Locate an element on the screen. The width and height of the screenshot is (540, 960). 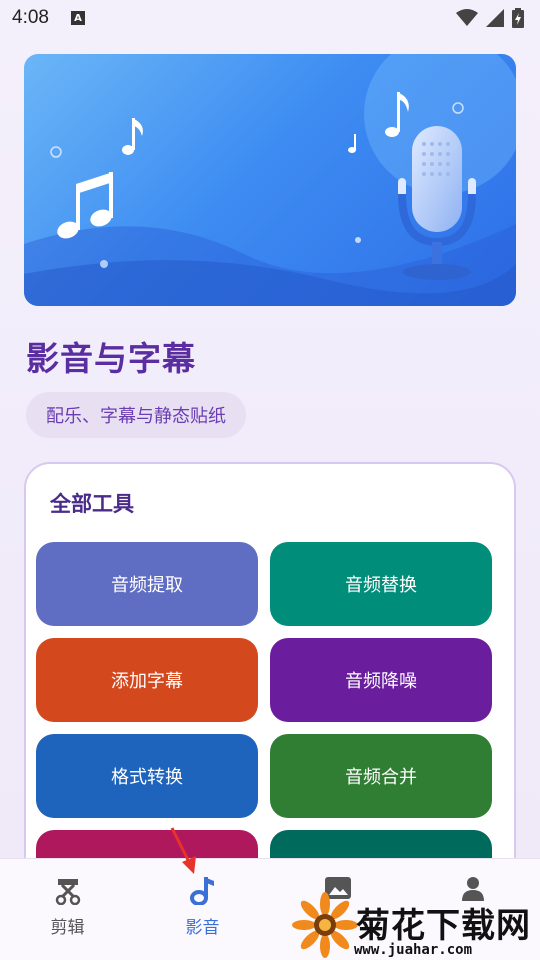
nav-label-media: 影音 is located at coordinates (202, 928).